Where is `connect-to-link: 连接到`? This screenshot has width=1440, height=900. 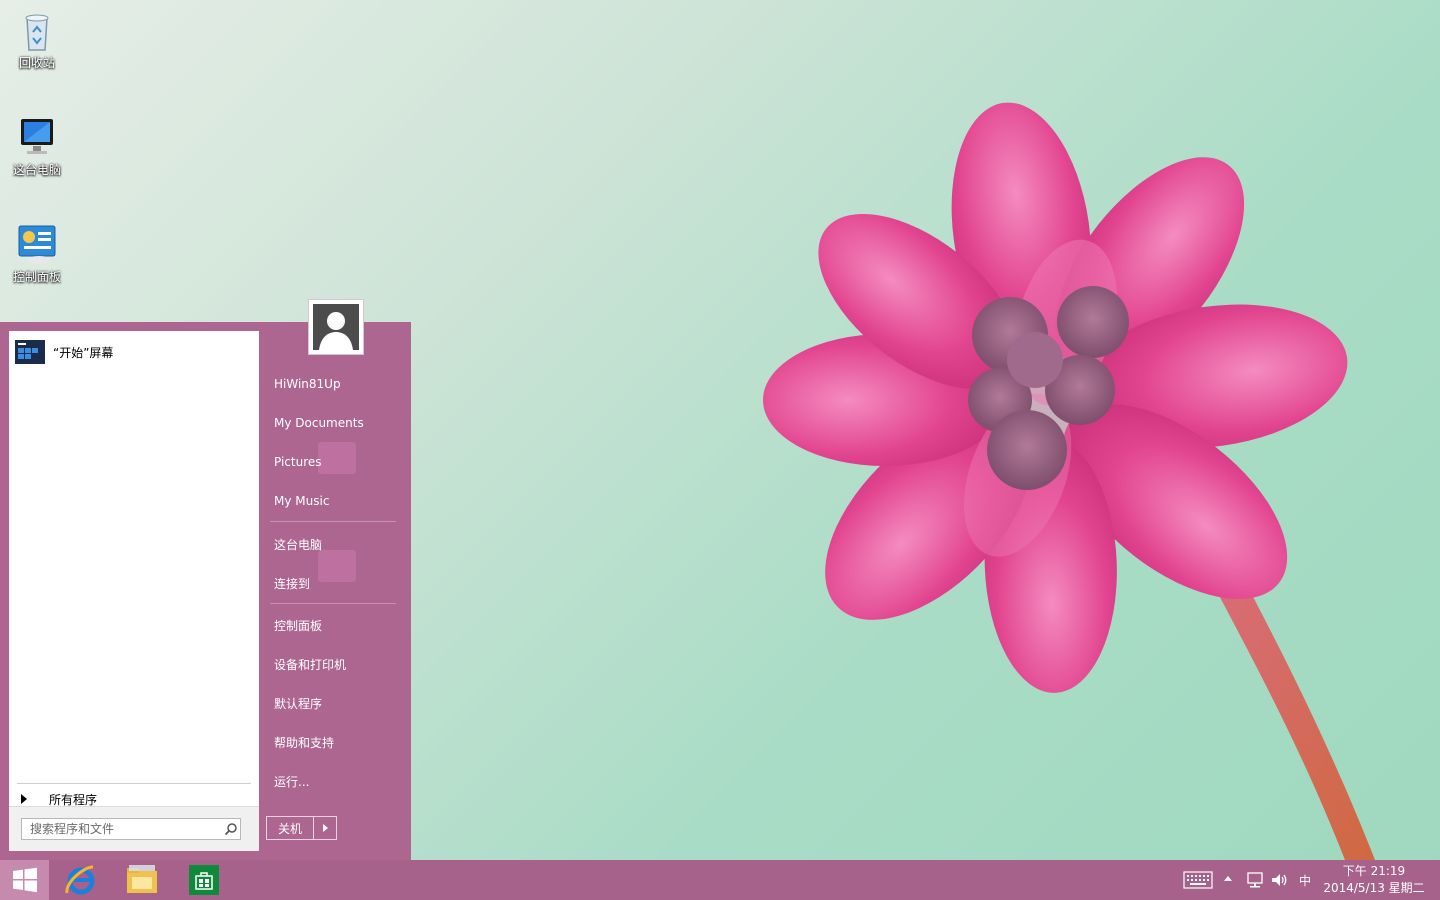
connect-to-link: 连接到 is located at coordinates (292, 583).